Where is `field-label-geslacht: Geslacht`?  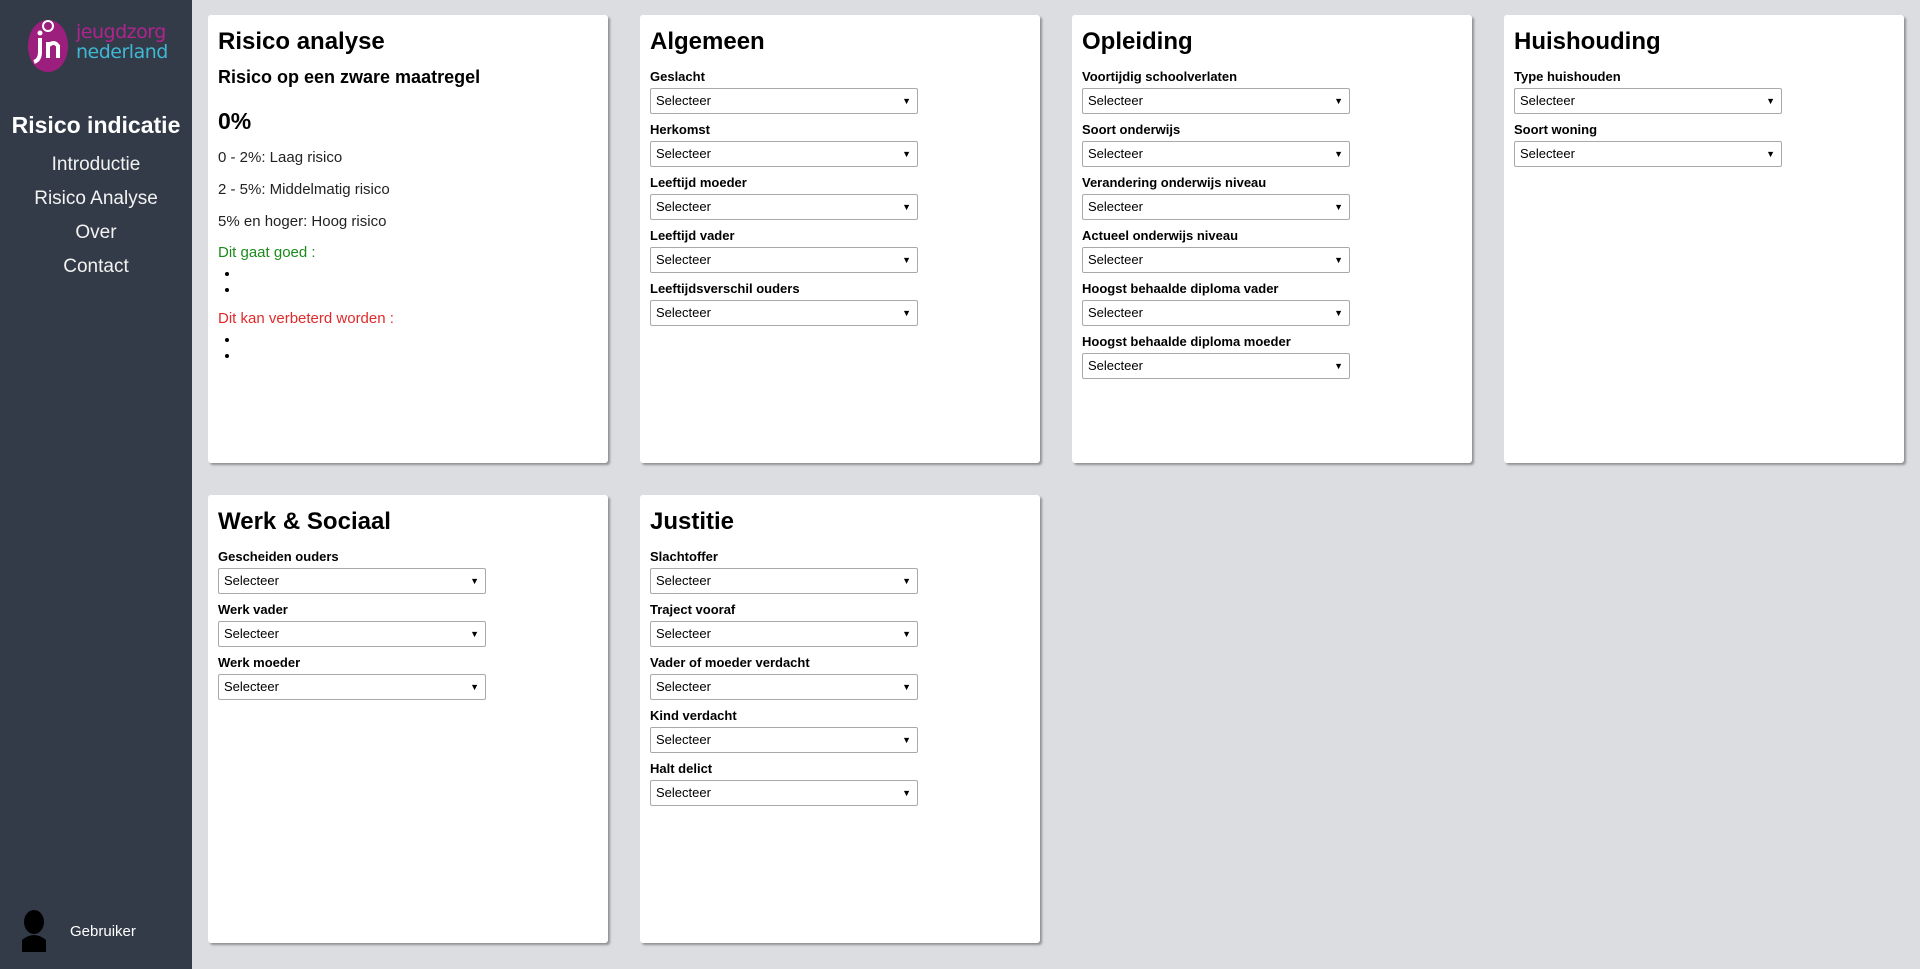 field-label-geslacht: Geslacht is located at coordinates (677, 76).